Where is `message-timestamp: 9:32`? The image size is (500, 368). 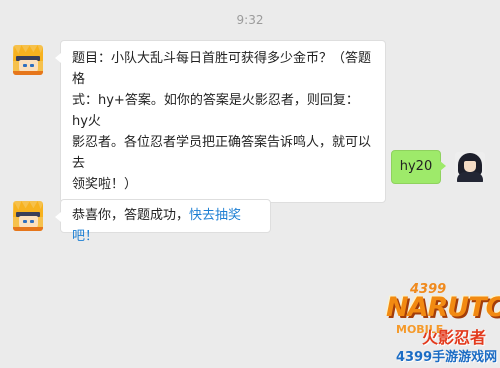
message-timestamp: 9:32 is located at coordinates (250, 20).